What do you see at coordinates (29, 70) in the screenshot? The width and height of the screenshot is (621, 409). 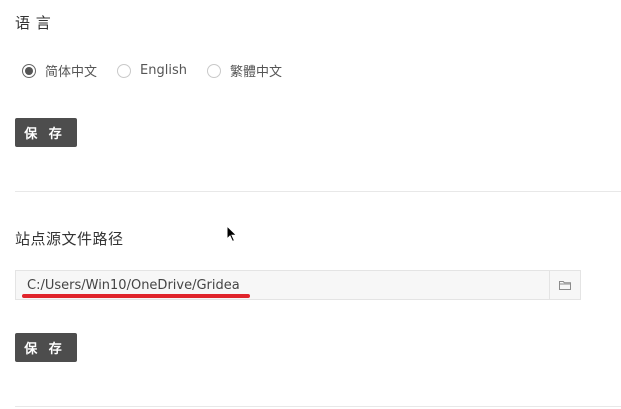 I see `radio-checked-icon` at bounding box center [29, 70].